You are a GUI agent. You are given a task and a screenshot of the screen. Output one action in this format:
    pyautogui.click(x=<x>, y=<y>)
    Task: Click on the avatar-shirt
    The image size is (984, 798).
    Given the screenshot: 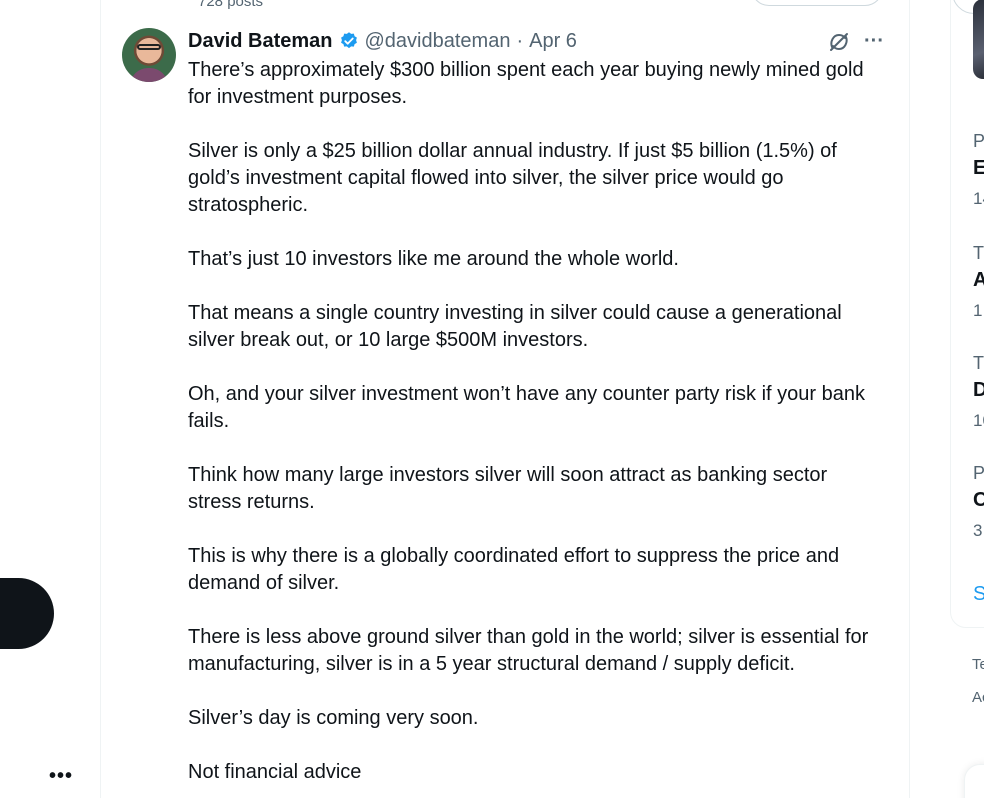 What is the action you would take?
    pyautogui.click(x=149, y=75)
    